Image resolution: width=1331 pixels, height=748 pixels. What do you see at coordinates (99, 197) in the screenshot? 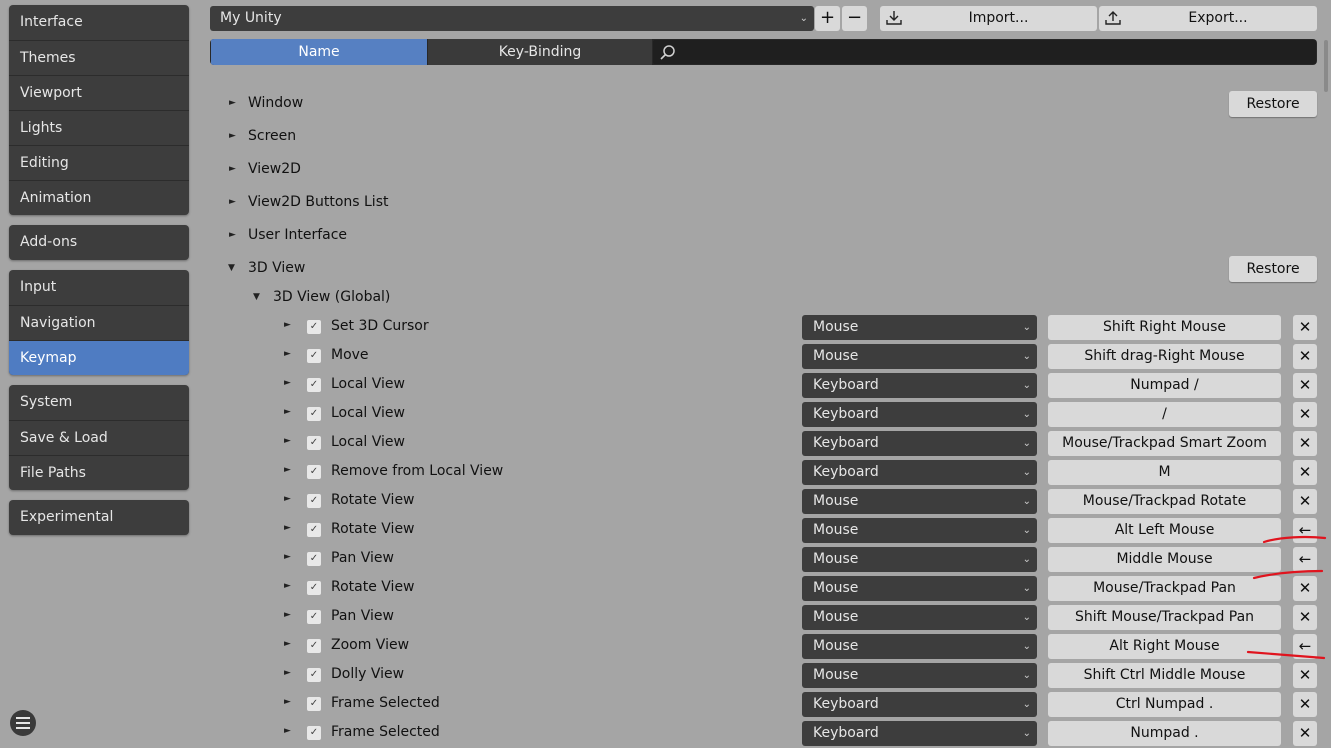
I see `sidebar-item-animation: Animation` at bounding box center [99, 197].